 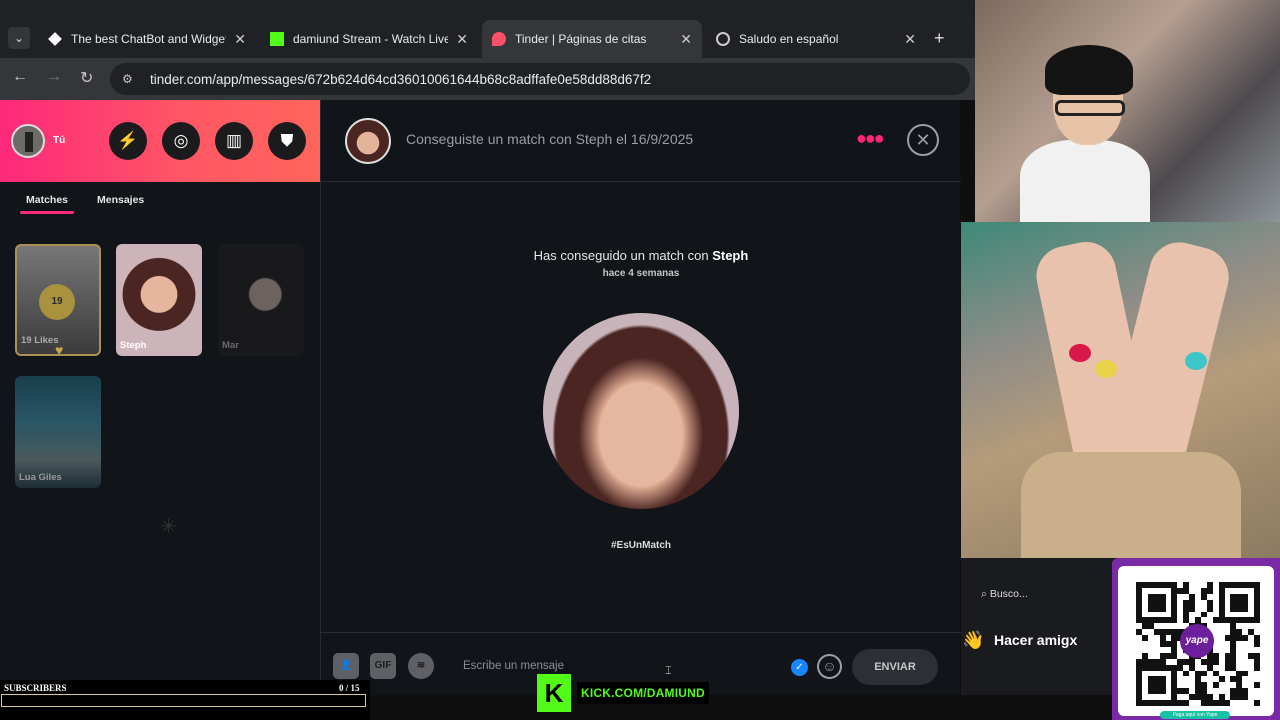 I want to click on briefcase-icon: ▥, so click(x=234, y=141).